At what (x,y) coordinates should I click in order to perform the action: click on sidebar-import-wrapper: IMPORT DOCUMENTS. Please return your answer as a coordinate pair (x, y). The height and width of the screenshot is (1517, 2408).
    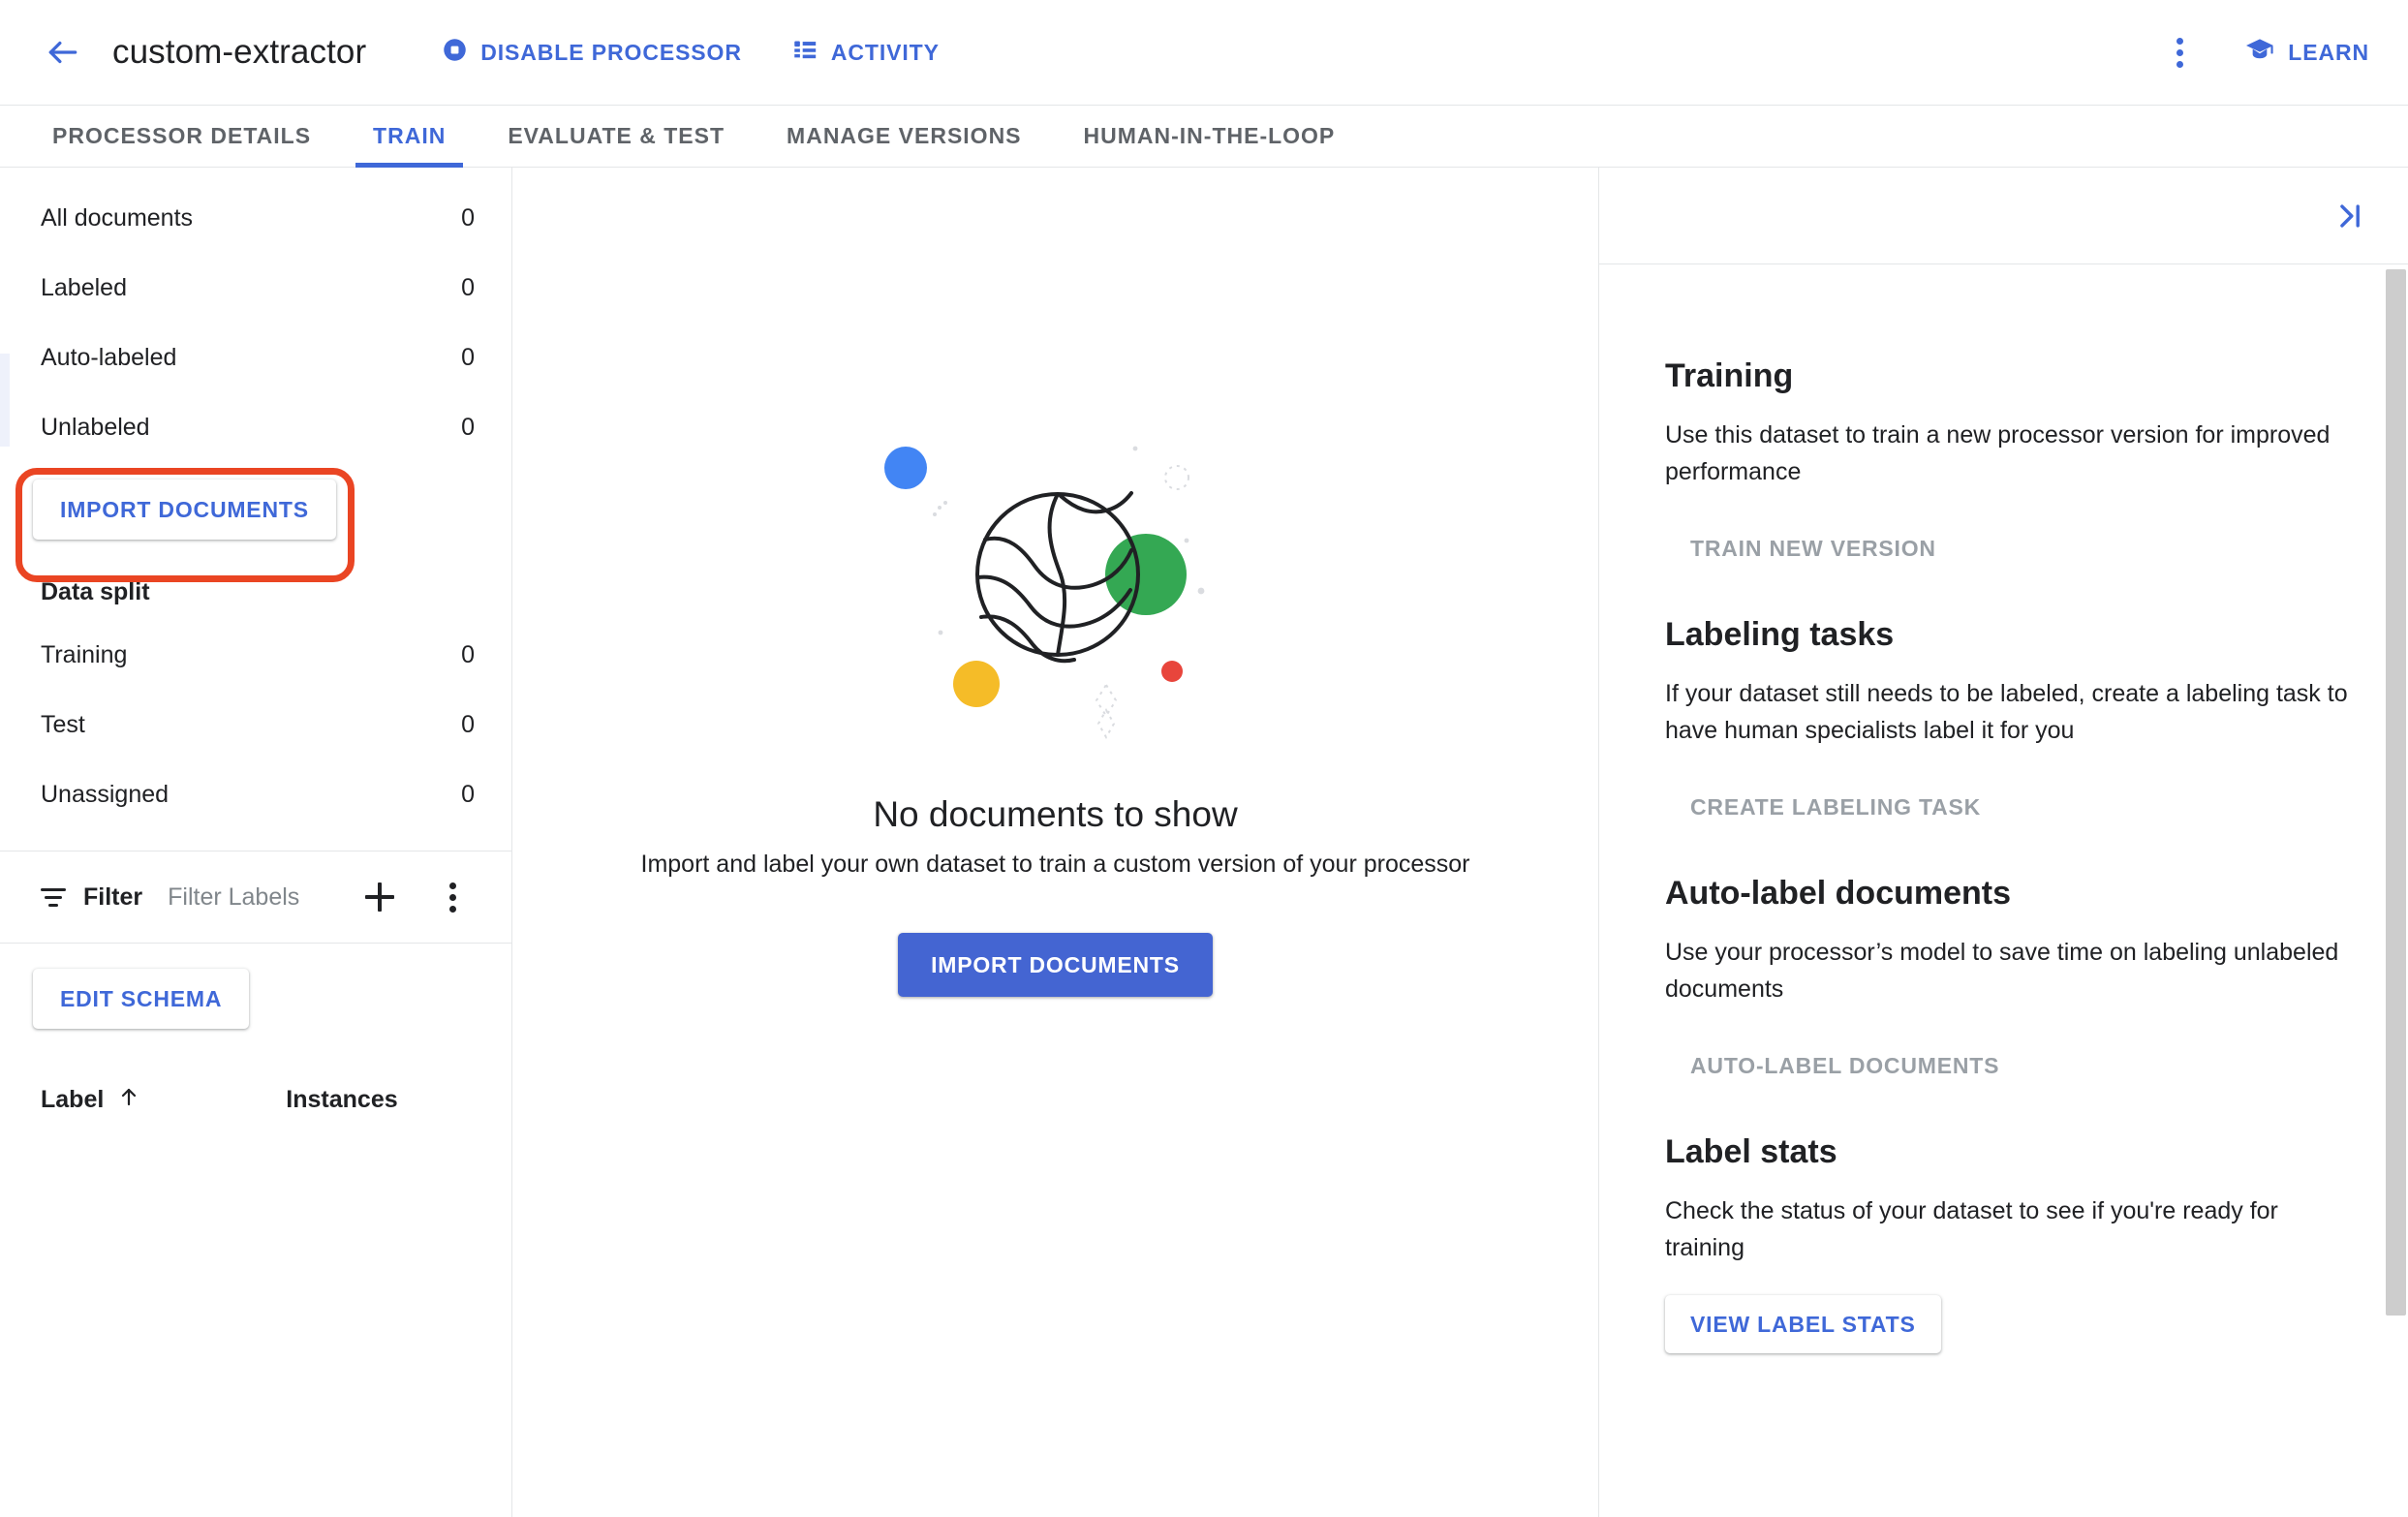
    Looking at the image, I should click on (255, 501).